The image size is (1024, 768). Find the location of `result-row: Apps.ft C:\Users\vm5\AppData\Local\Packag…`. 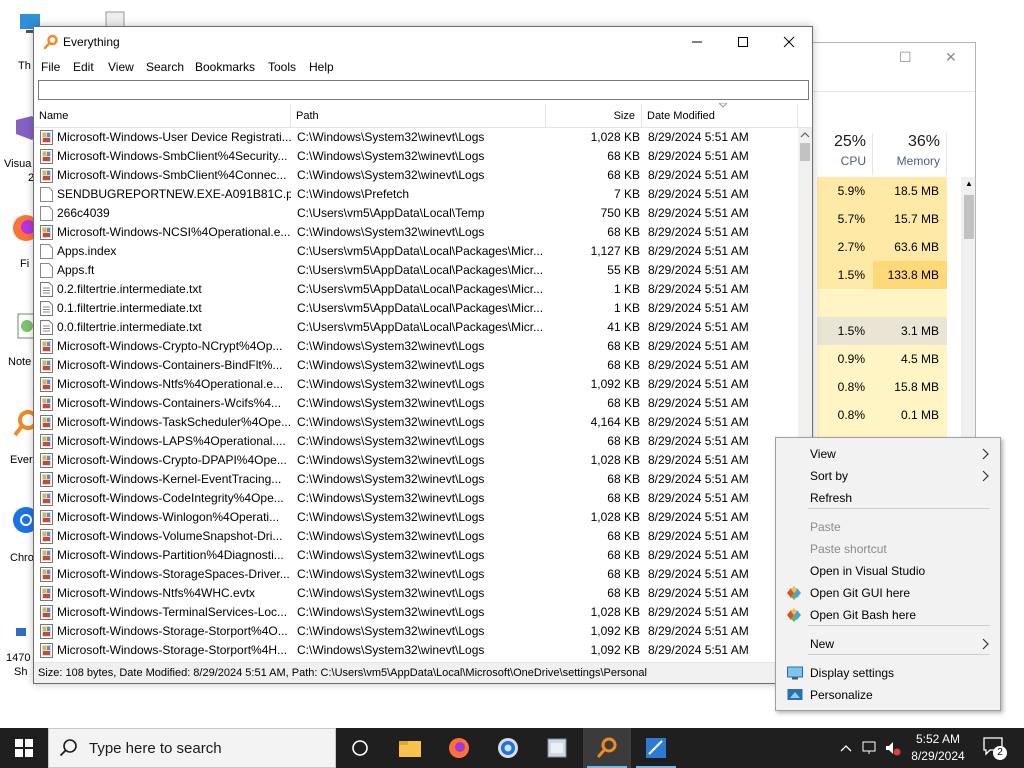

result-row: Apps.ft C:\Users\vm5\AppData\Local\Packag… is located at coordinates (416, 270).